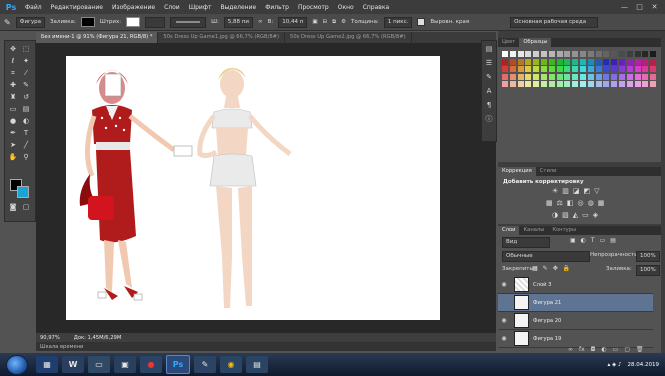  What do you see at coordinates (627, 349) in the screenshot?
I see `new-layer-icon: ▢` at bounding box center [627, 349].